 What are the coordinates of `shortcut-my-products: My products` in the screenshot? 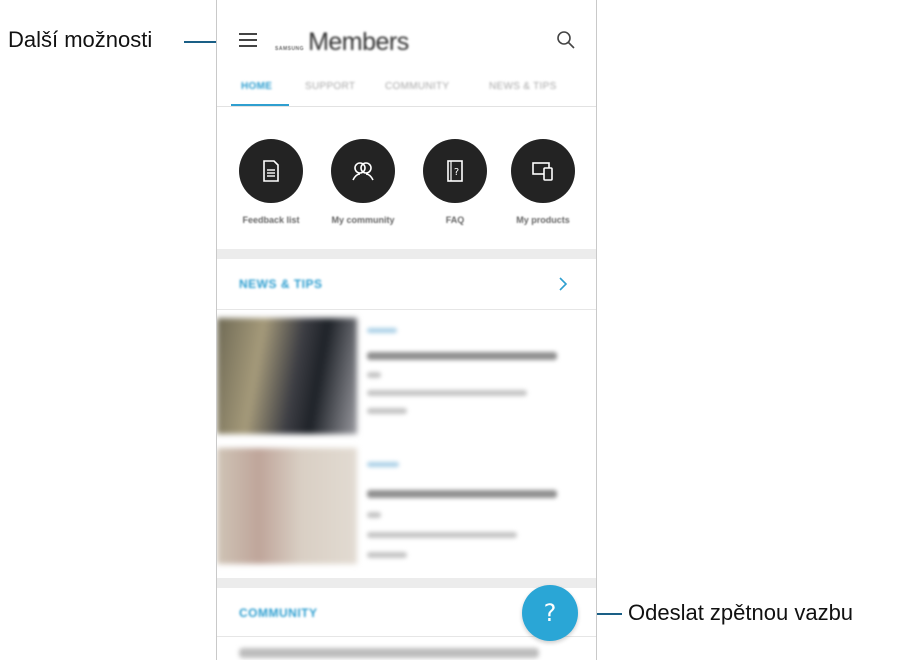 It's located at (543, 182).